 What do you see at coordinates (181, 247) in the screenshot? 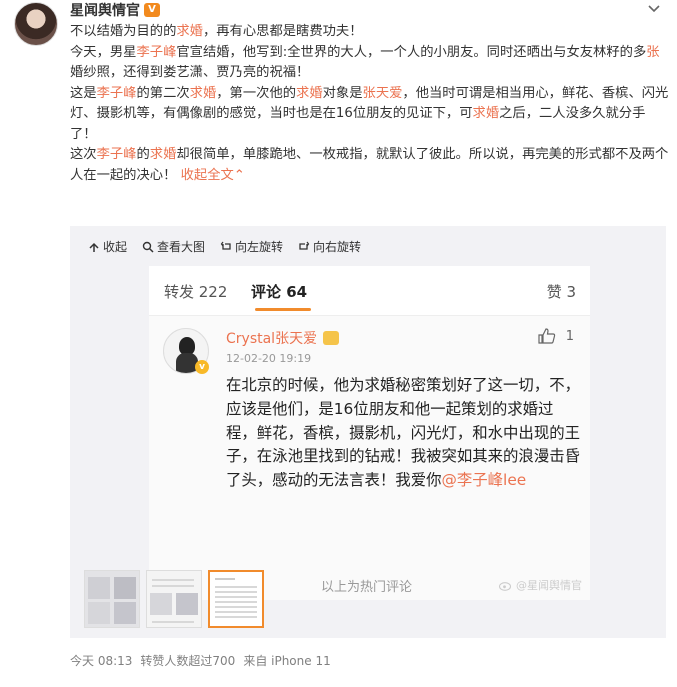
I see `view-large-label: 查看大图` at bounding box center [181, 247].